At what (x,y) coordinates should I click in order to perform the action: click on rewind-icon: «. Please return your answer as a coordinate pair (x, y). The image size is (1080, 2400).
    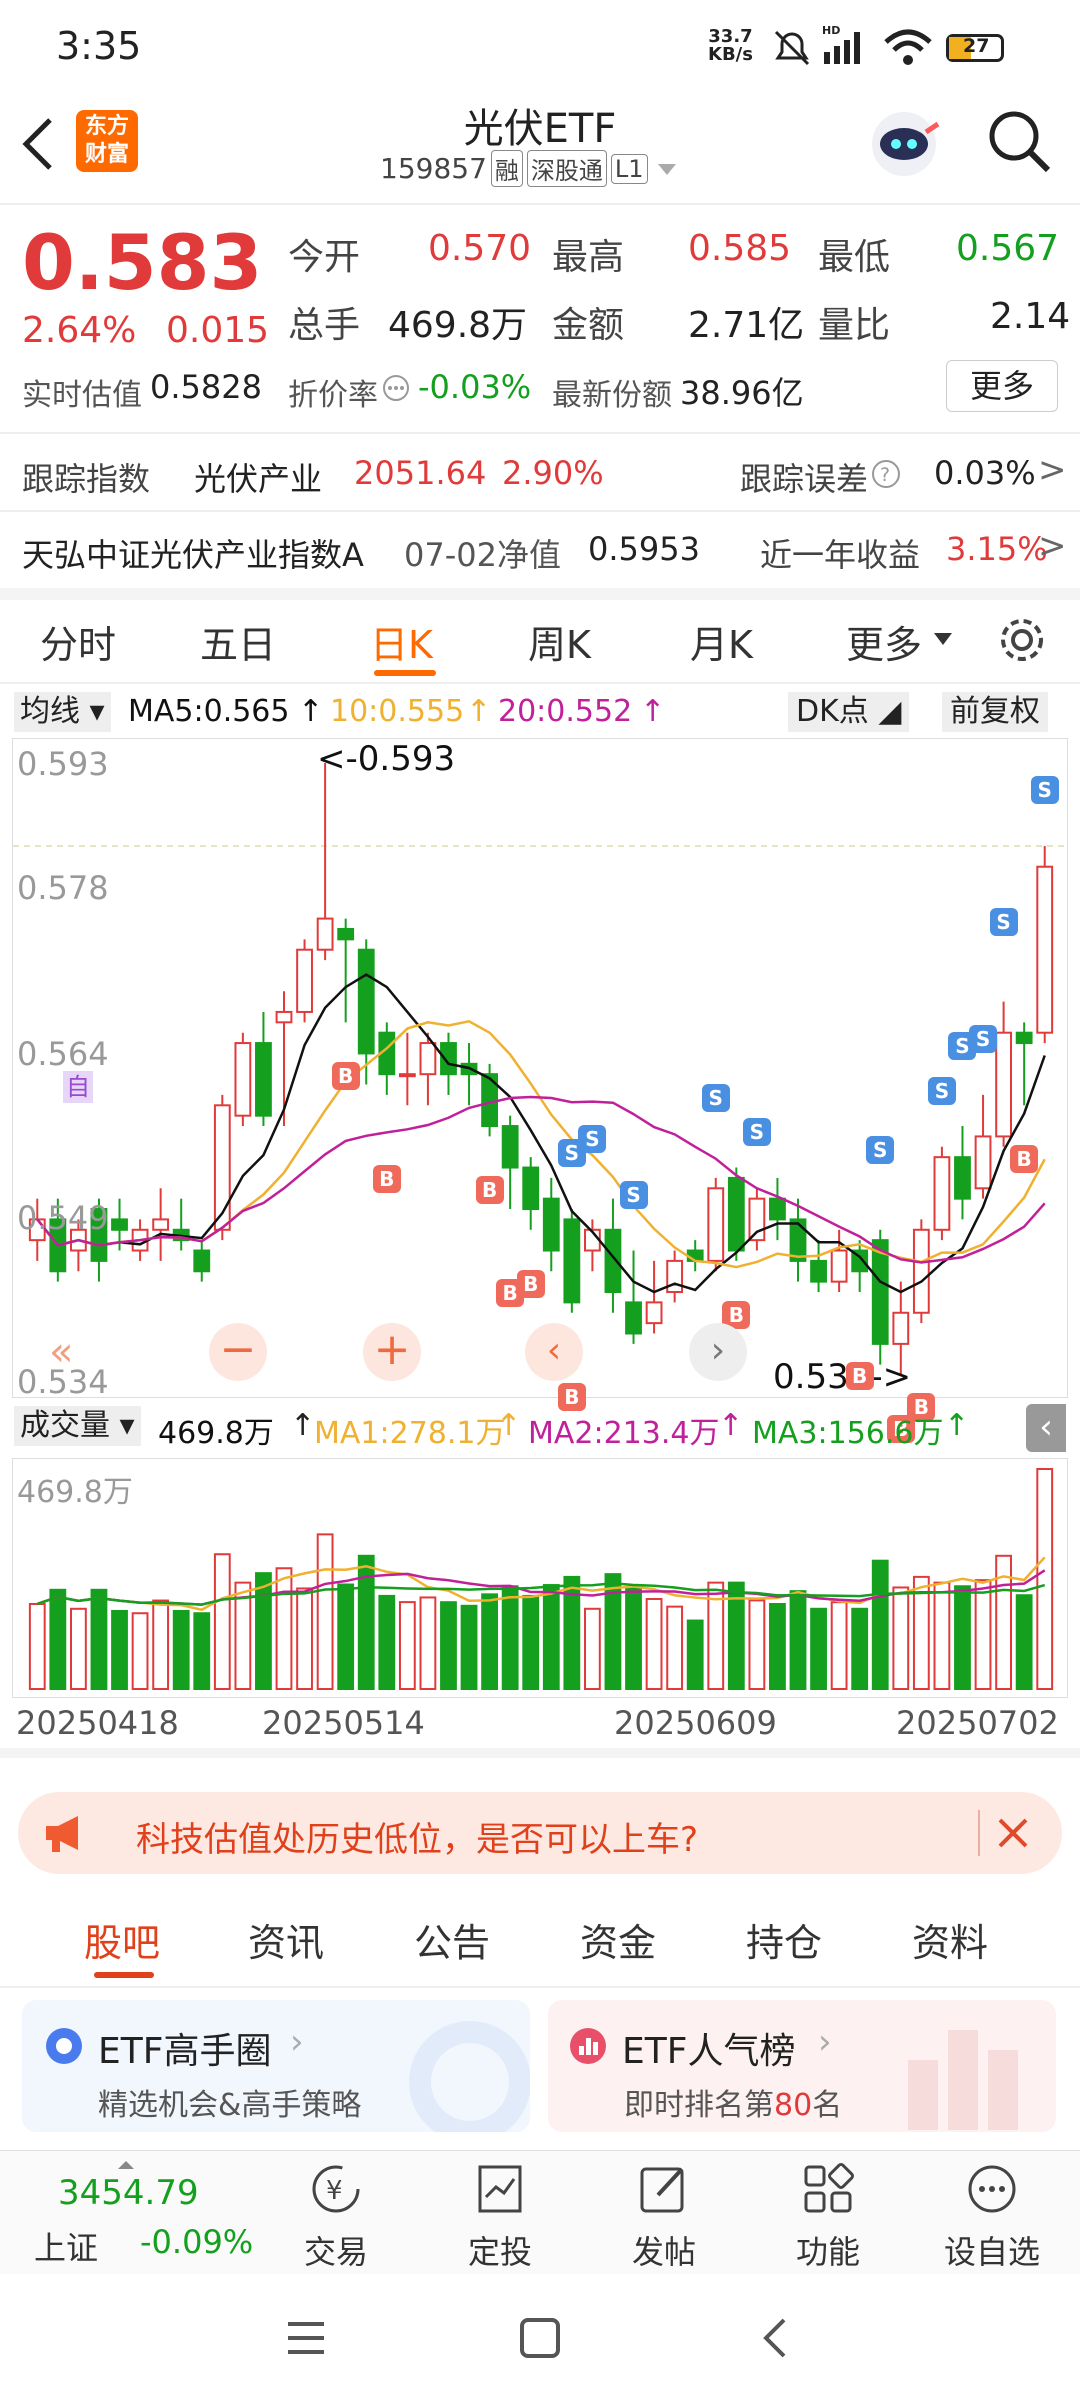
    Looking at the image, I should click on (61, 1352).